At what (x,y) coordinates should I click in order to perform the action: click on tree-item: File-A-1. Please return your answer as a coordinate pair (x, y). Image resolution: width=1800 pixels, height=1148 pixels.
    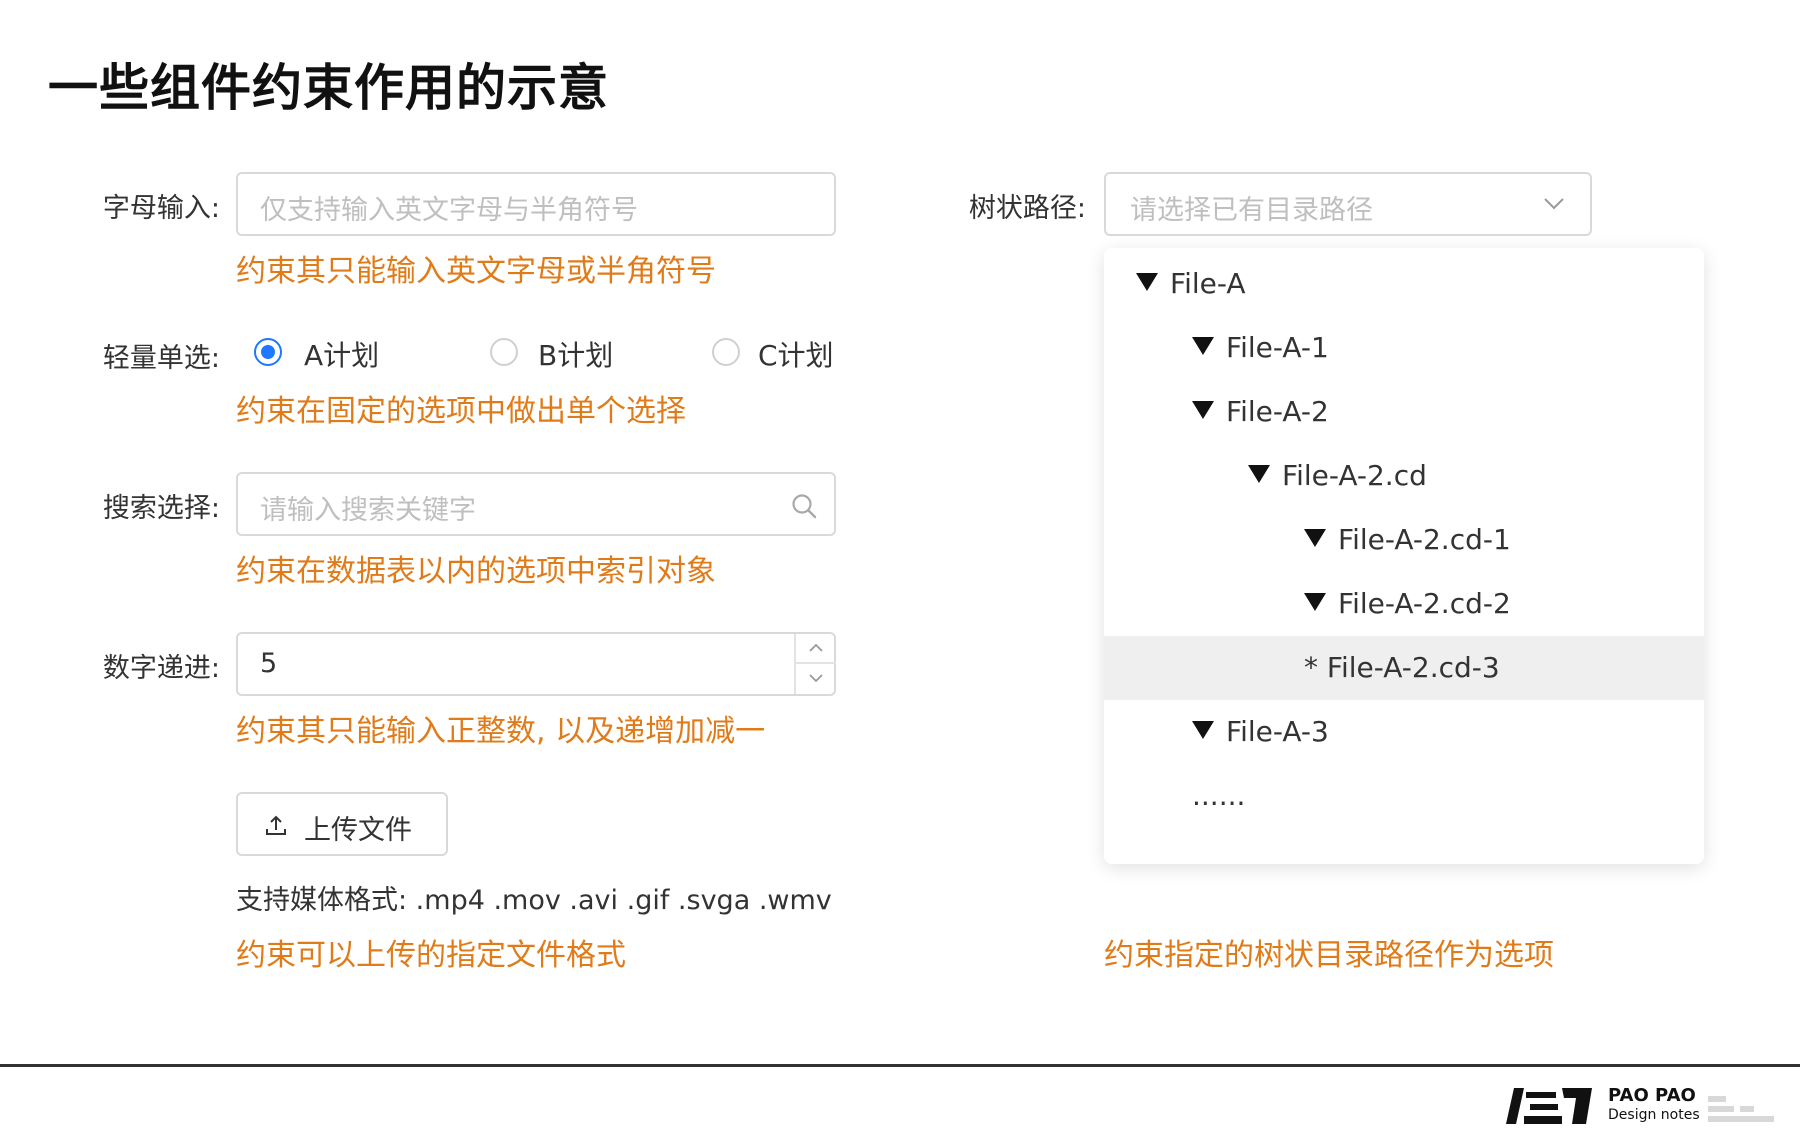
    Looking at the image, I should click on (1404, 348).